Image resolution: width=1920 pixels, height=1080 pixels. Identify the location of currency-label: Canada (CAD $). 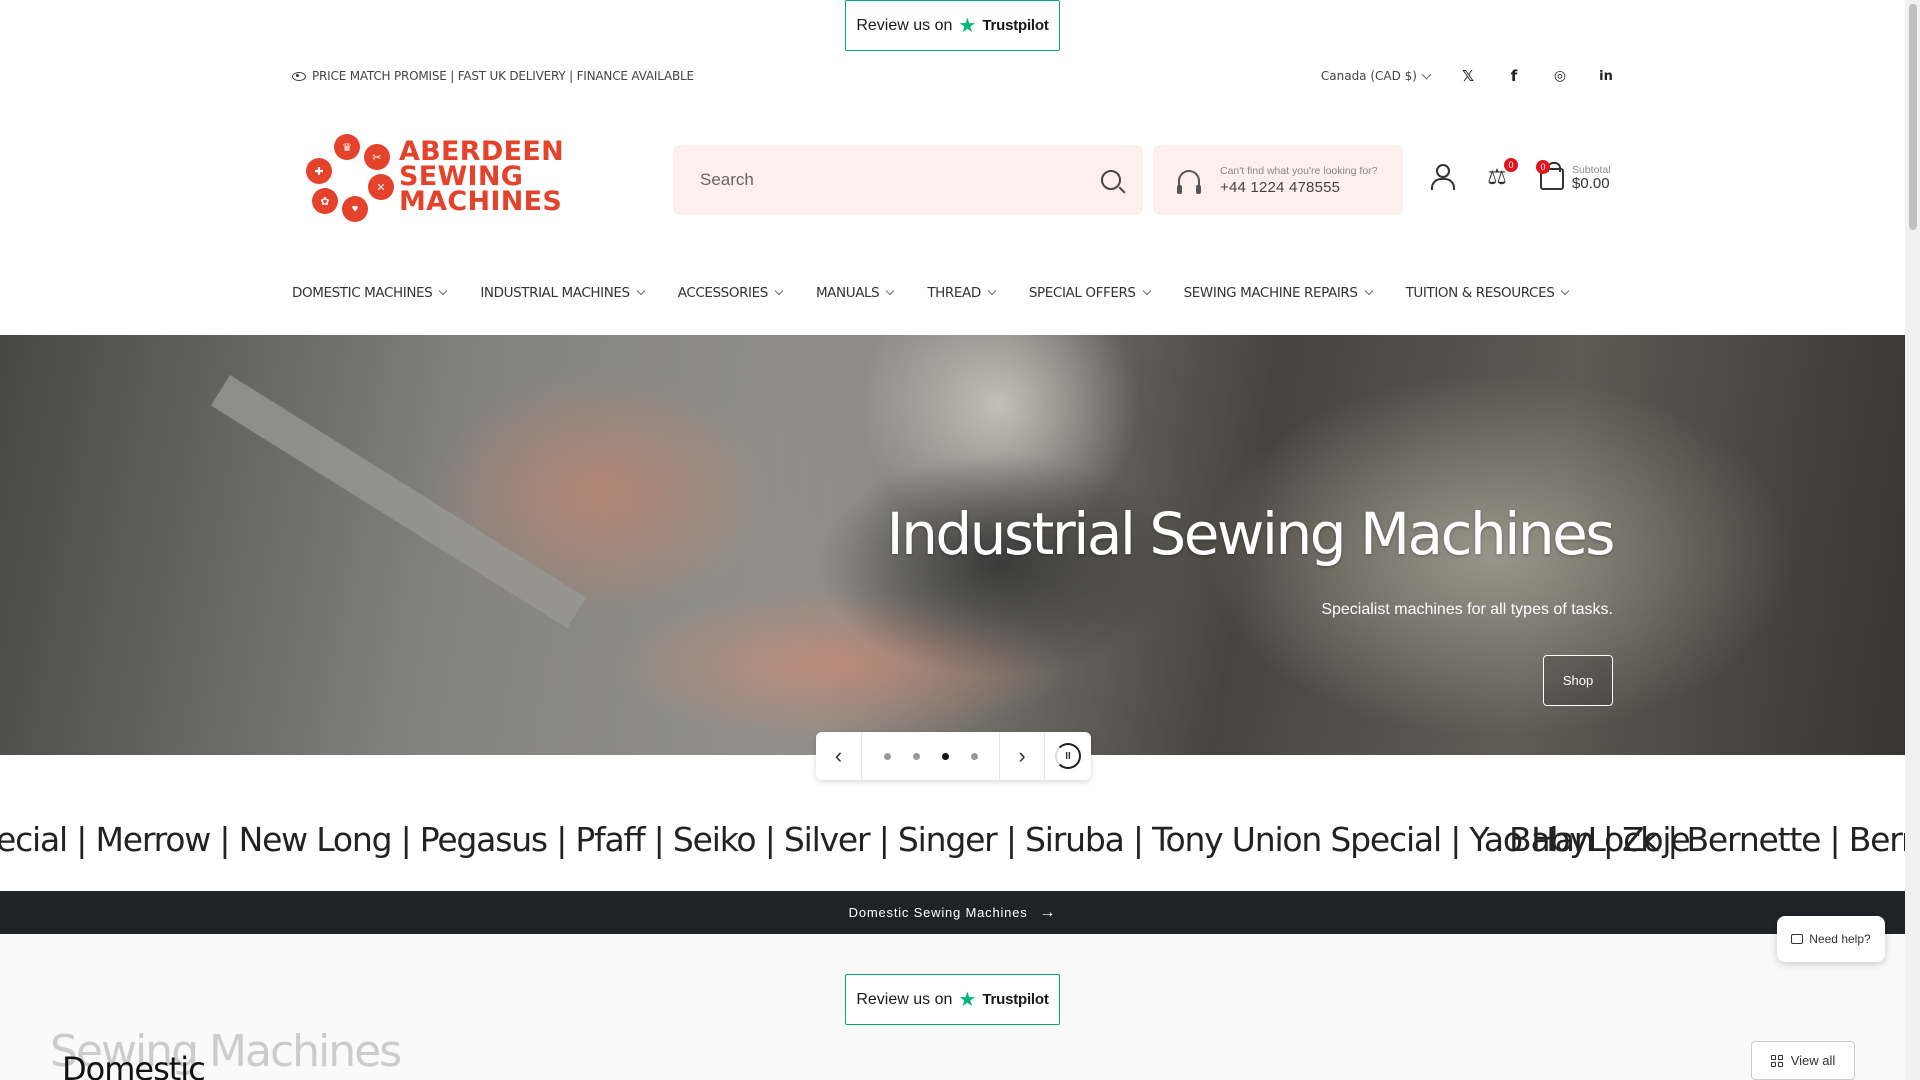
(1368, 76).